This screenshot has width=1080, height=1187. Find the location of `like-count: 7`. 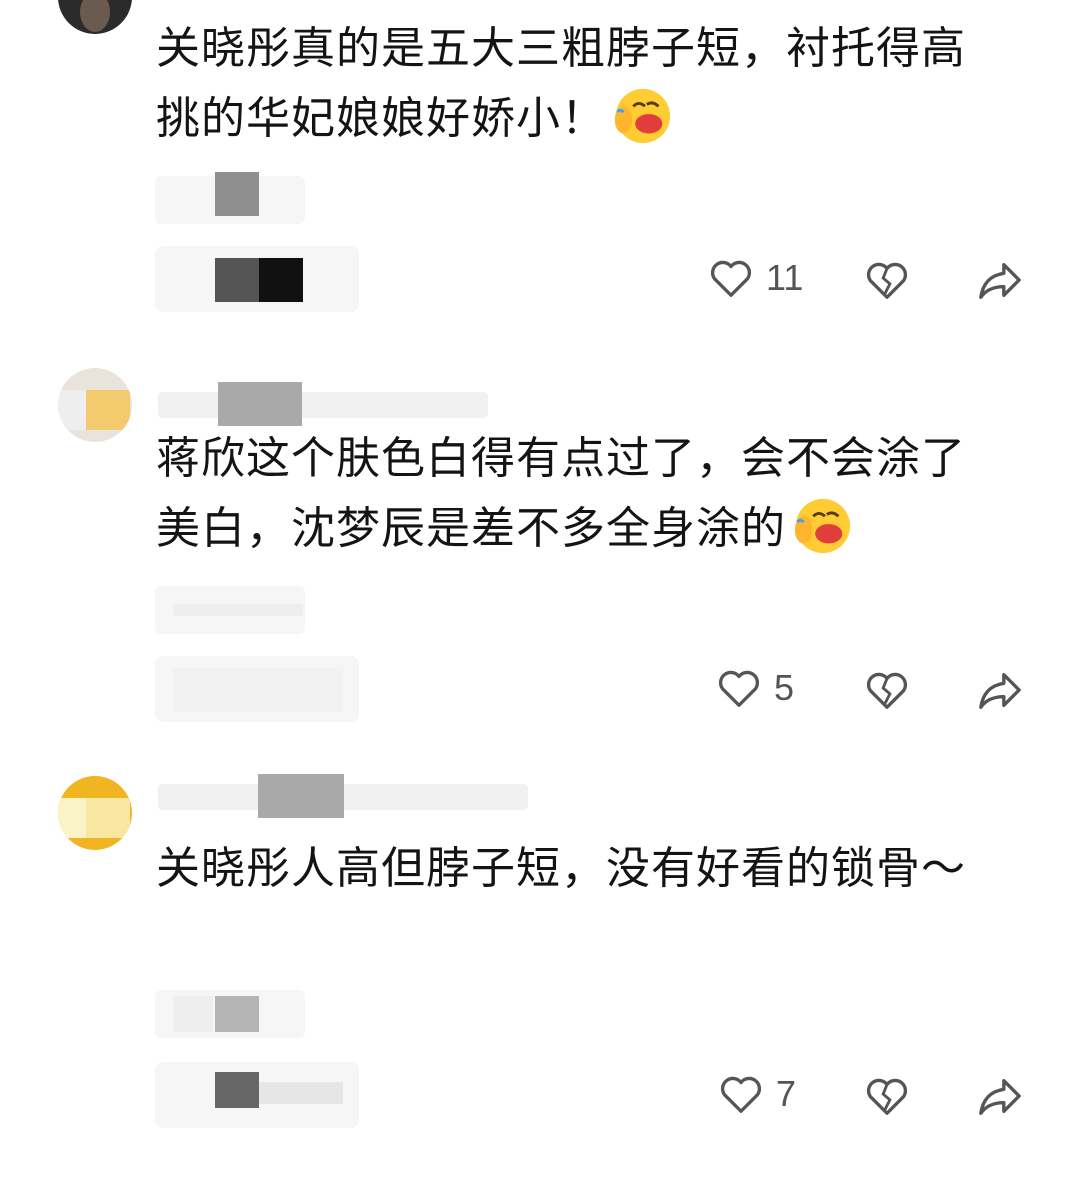

like-count: 7 is located at coordinates (786, 1093).